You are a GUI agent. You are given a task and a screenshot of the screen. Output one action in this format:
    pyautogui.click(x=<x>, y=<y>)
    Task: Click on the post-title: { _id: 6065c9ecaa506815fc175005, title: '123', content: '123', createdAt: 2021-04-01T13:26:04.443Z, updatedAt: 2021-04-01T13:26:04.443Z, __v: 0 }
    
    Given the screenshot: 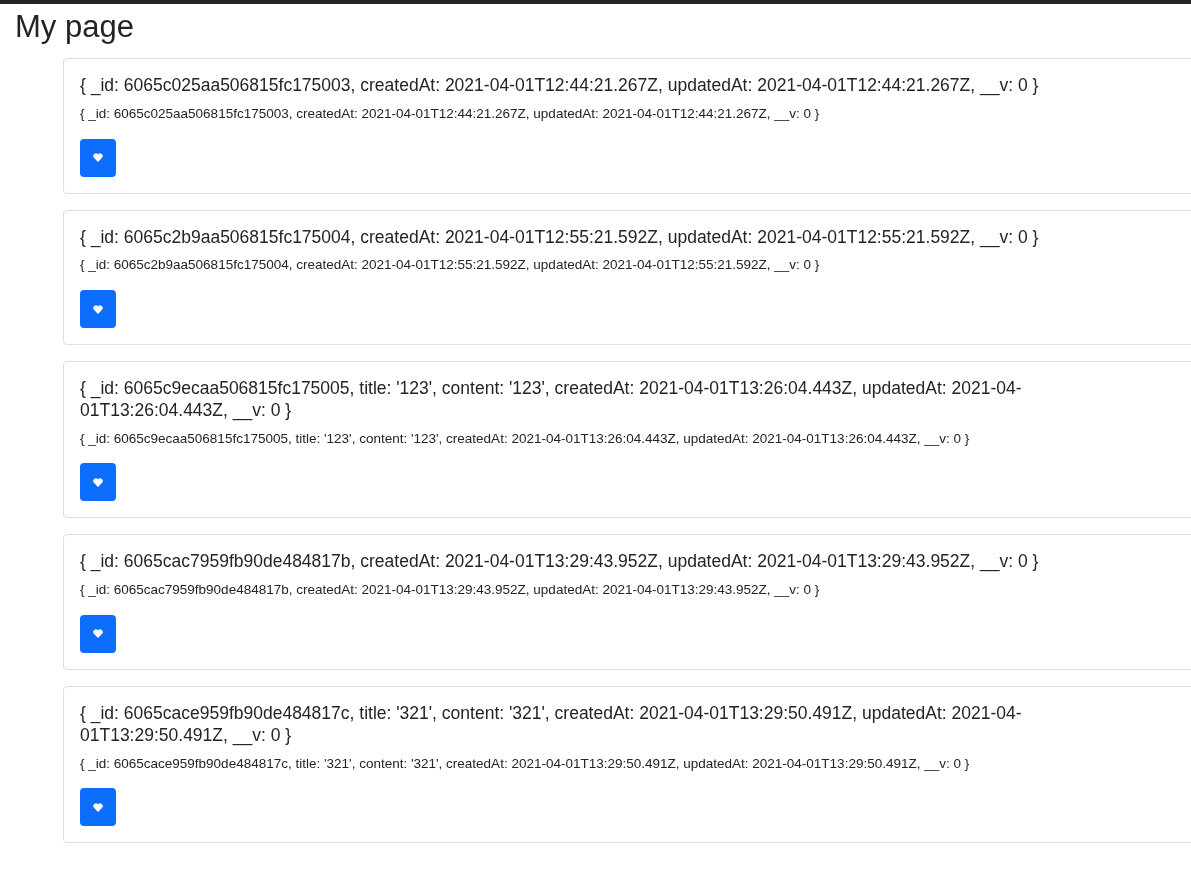 What is the action you would take?
    pyautogui.click(x=551, y=400)
    